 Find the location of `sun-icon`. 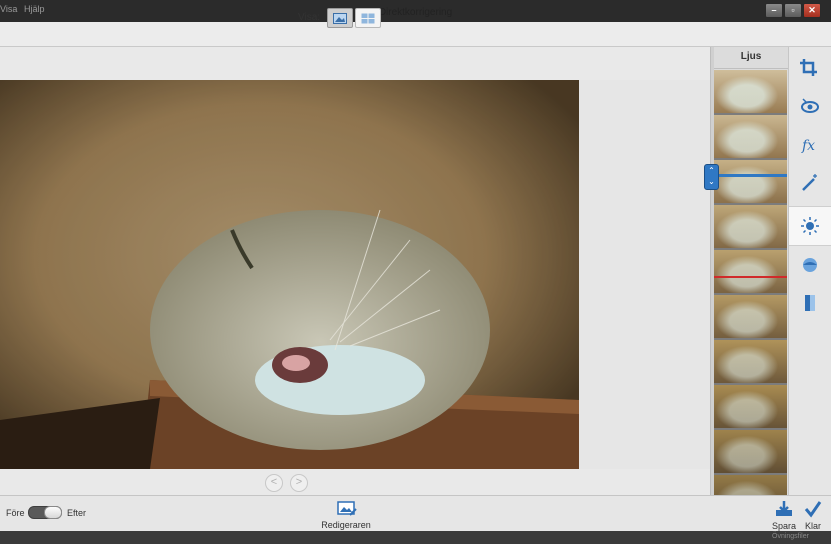

sun-icon is located at coordinates (810, 226).